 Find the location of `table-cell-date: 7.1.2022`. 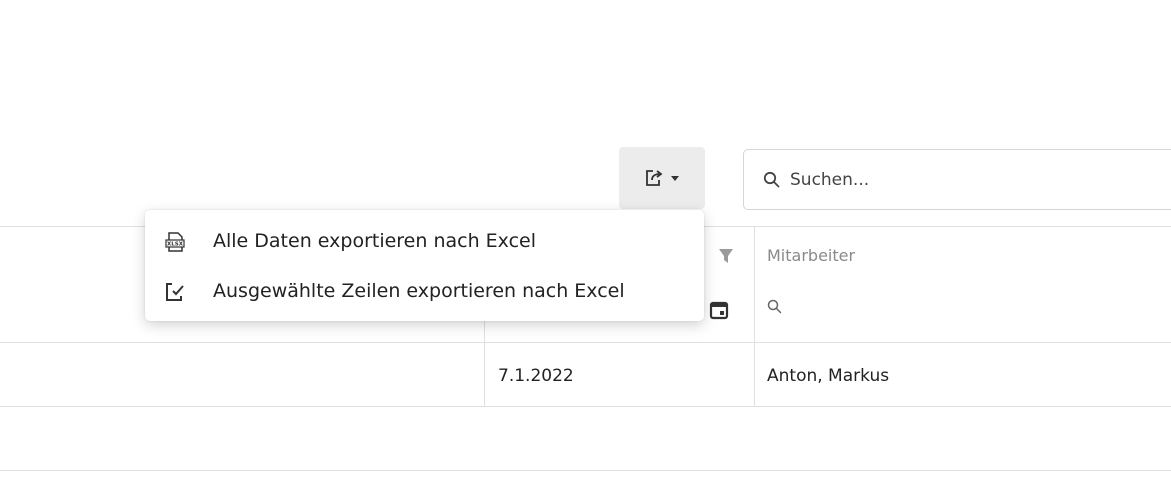

table-cell-date: 7.1.2022 is located at coordinates (536, 376).